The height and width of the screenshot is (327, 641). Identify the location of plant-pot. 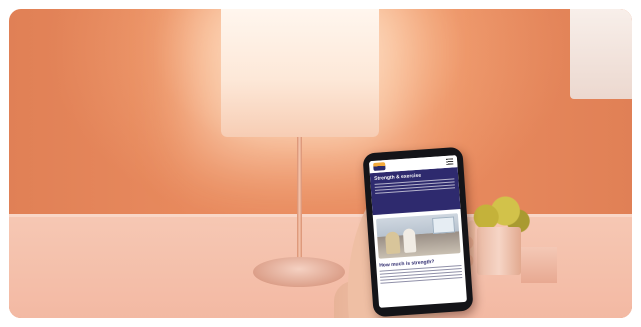
(499, 251).